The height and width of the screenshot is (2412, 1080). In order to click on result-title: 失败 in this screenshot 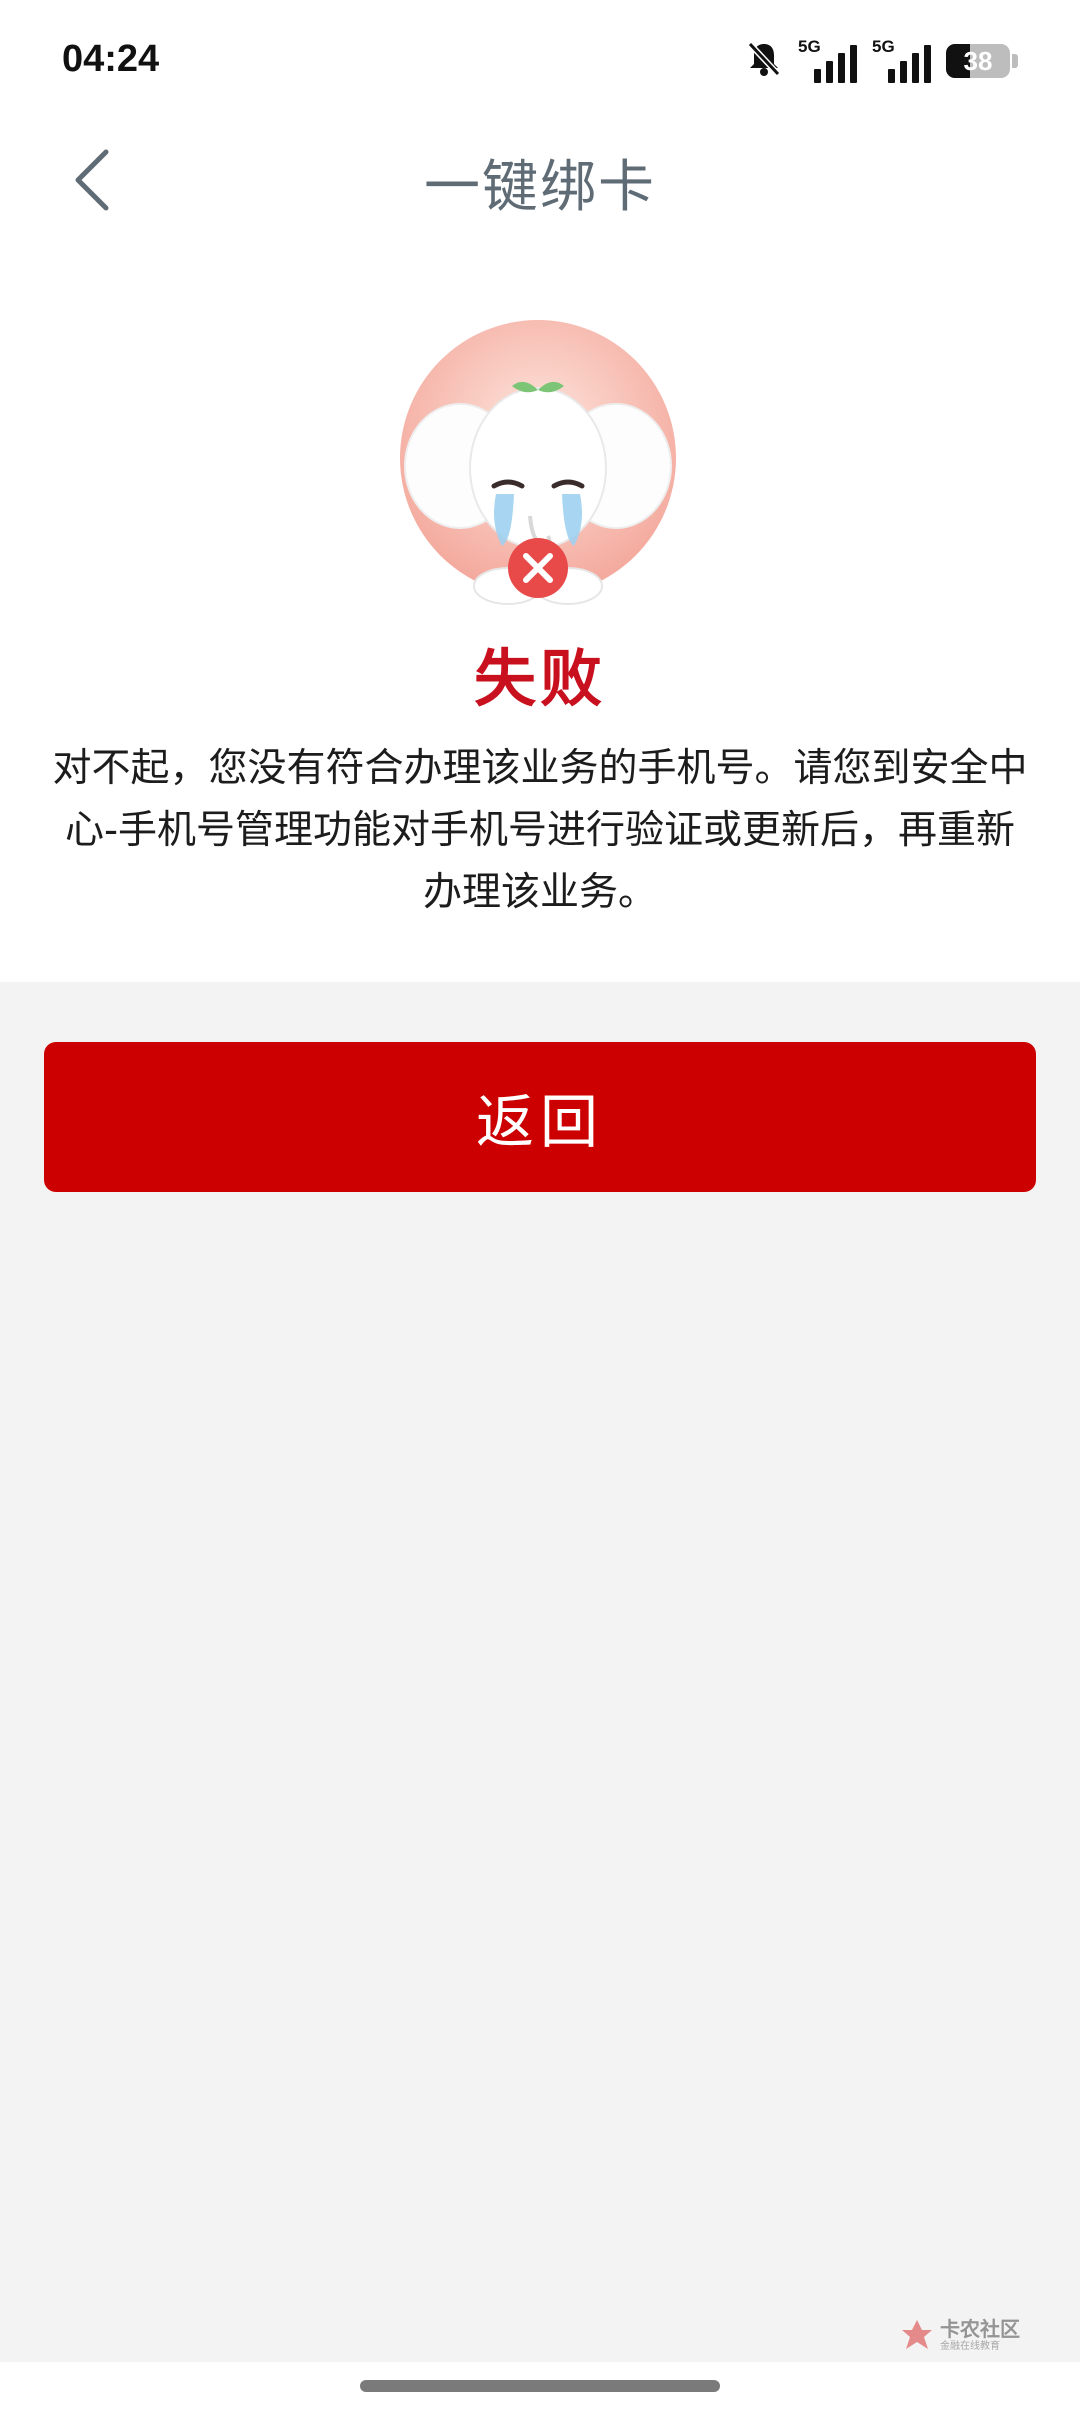, I will do `click(539, 678)`.